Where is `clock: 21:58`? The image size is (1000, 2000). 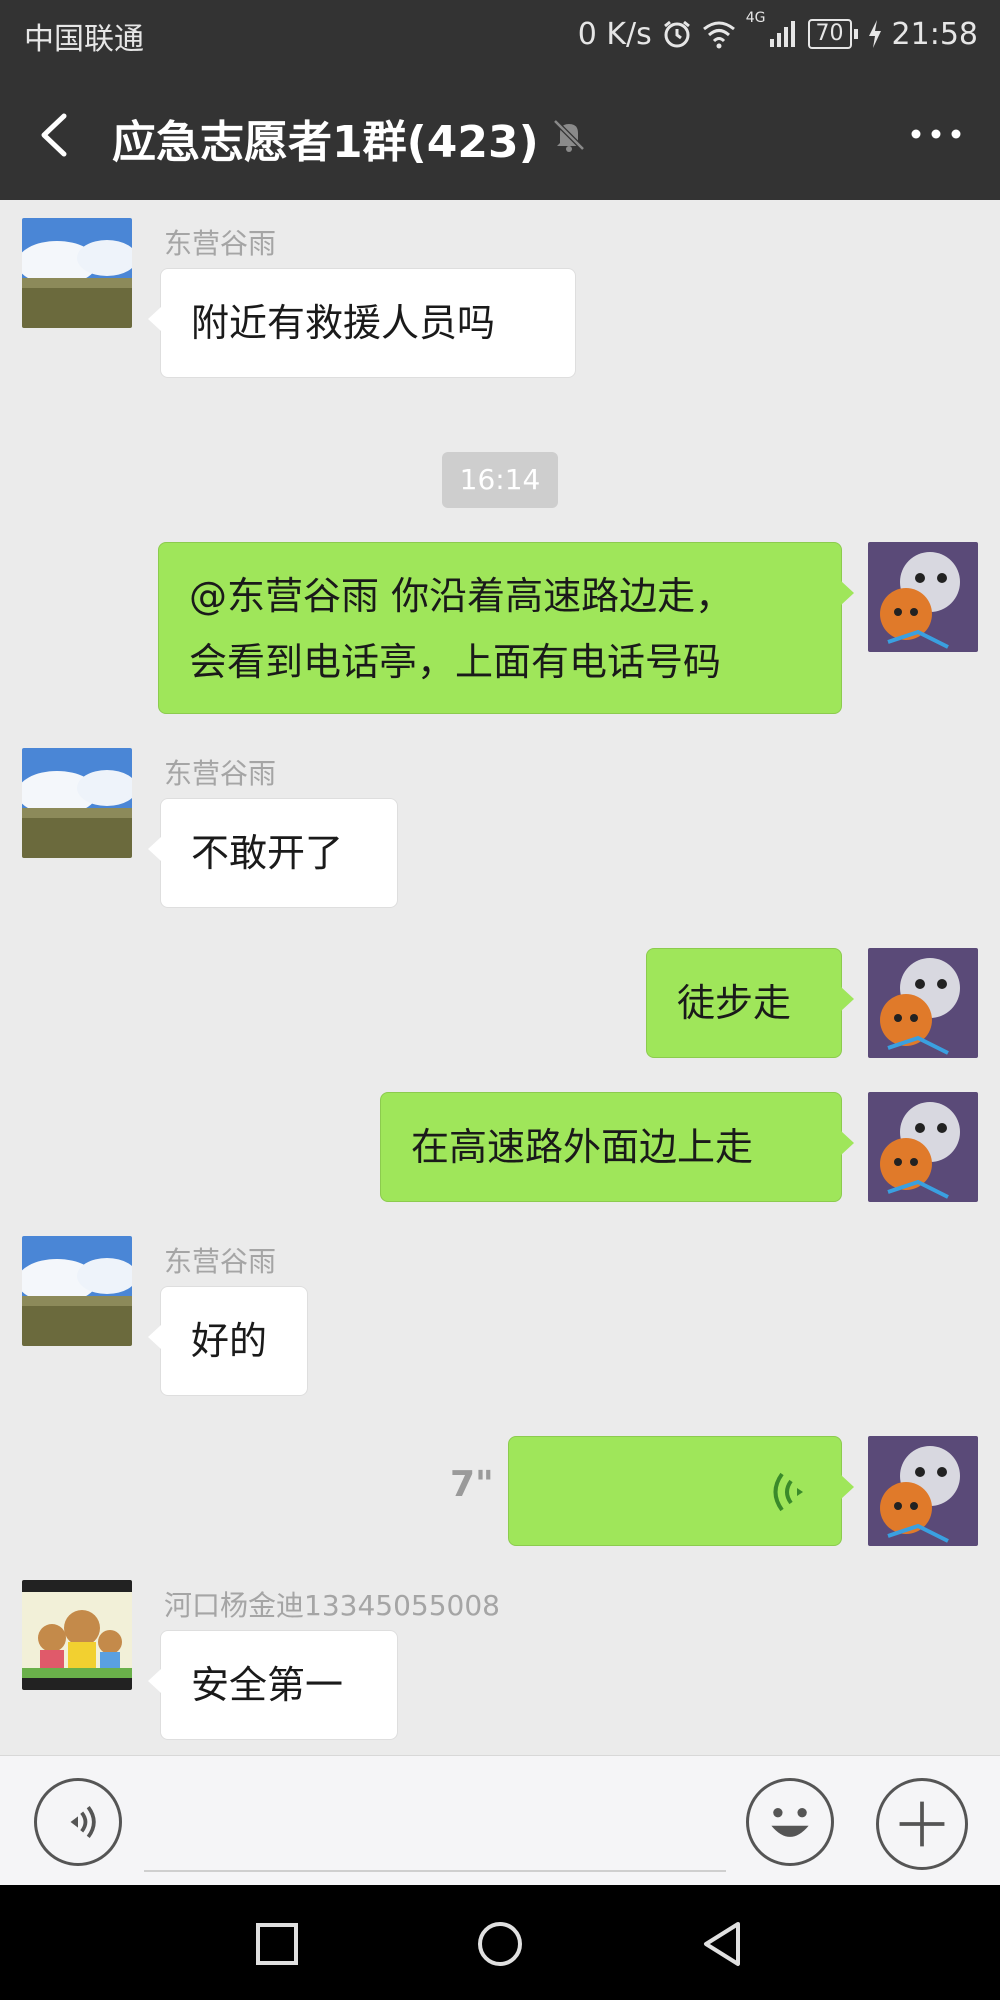 clock: 21:58 is located at coordinates (934, 34).